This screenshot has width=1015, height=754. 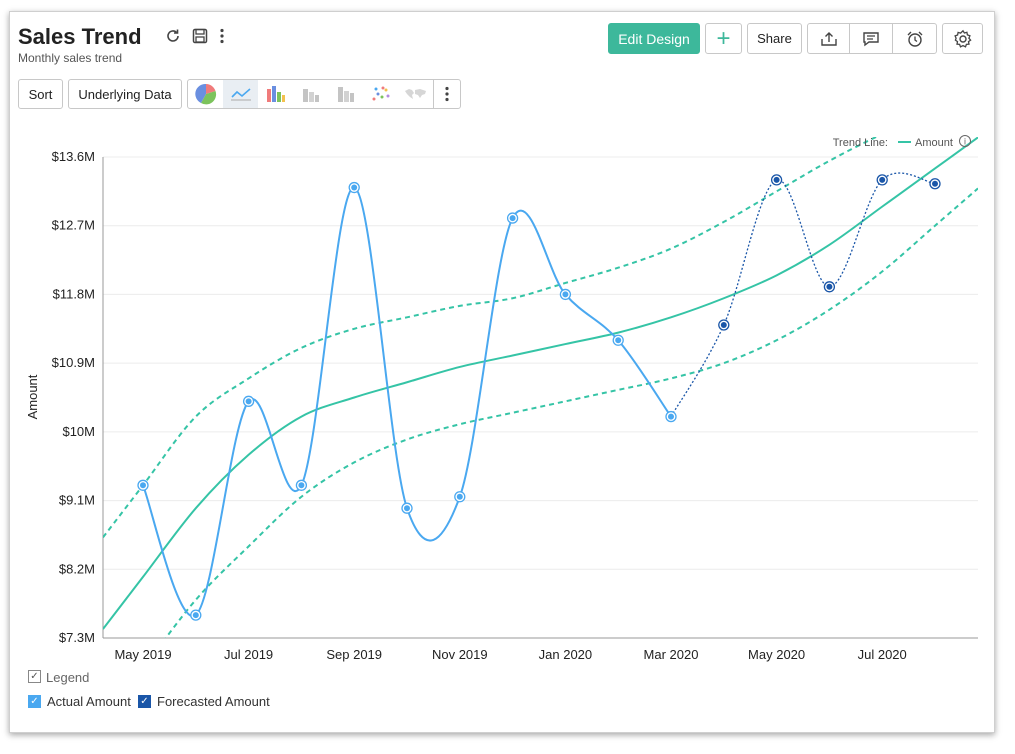 What do you see at coordinates (34, 676) in the screenshot?
I see `legend-toggle-checkbox: ✓` at bounding box center [34, 676].